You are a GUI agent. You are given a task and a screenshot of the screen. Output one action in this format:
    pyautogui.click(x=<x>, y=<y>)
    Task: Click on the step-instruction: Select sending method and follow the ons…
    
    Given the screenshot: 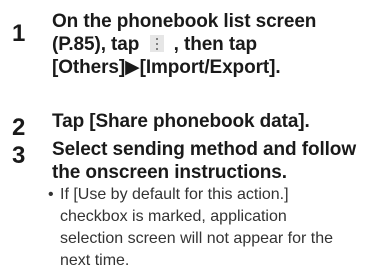 What is the action you would take?
    pyautogui.click(x=214, y=161)
    